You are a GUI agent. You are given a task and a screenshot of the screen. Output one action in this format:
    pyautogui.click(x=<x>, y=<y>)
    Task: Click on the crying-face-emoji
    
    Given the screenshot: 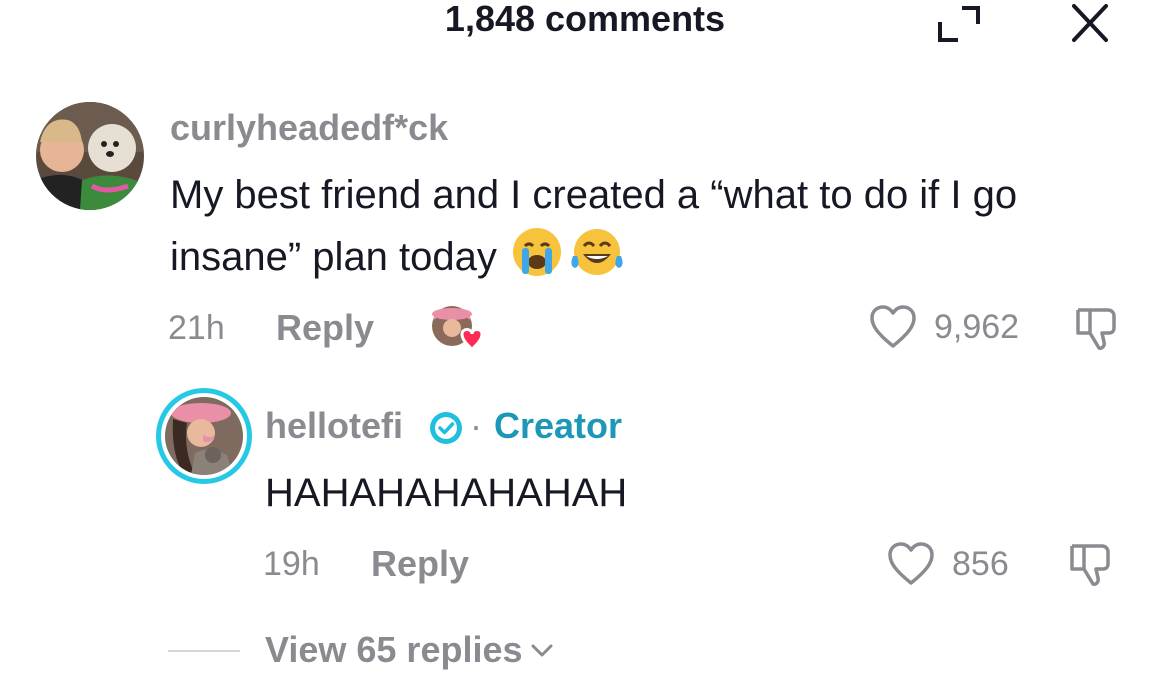 What is the action you would take?
    pyautogui.click(x=536, y=252)
    